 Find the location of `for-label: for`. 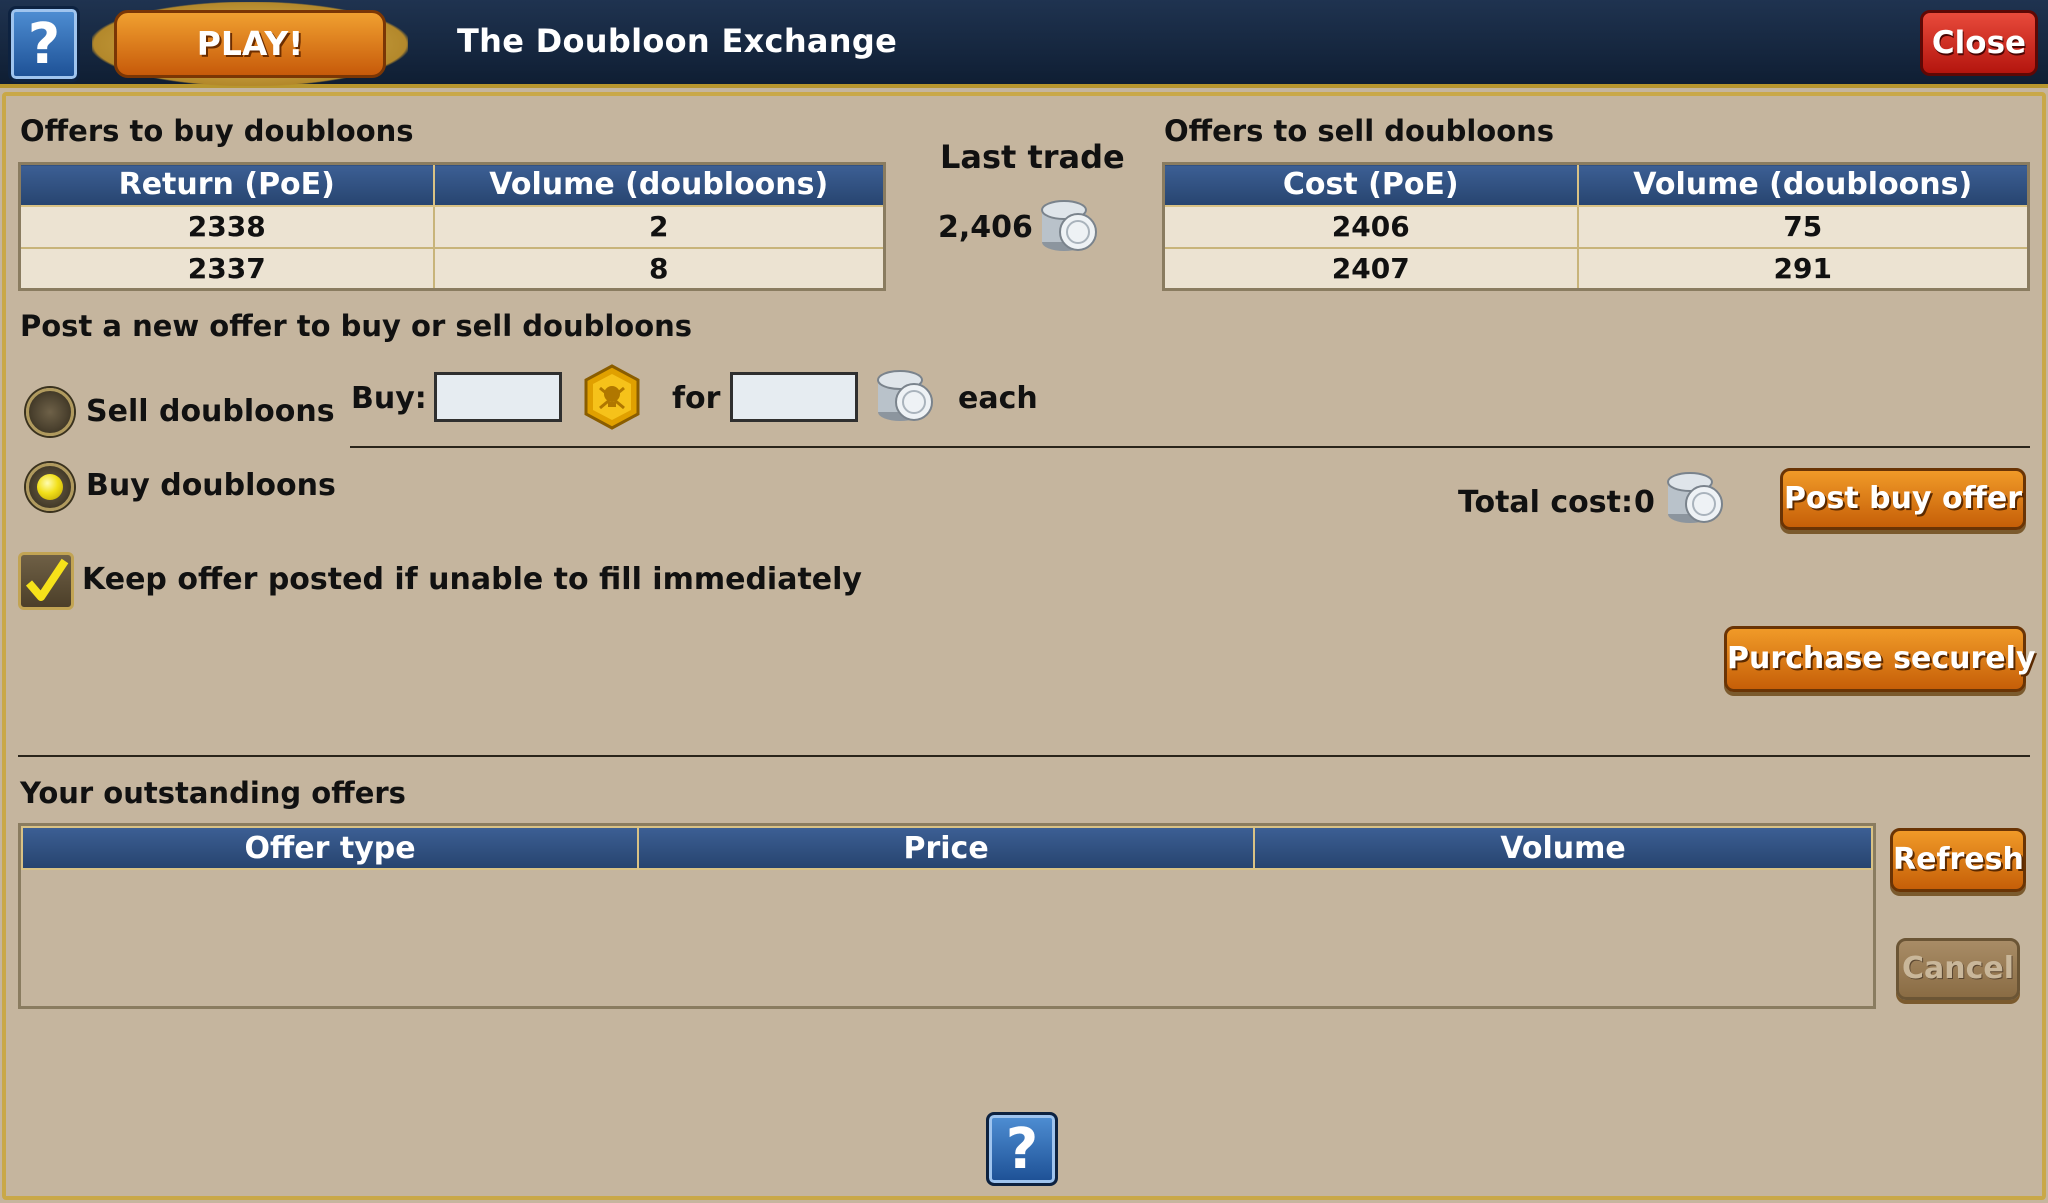

for-label: for is located at coordinates (696, 398).